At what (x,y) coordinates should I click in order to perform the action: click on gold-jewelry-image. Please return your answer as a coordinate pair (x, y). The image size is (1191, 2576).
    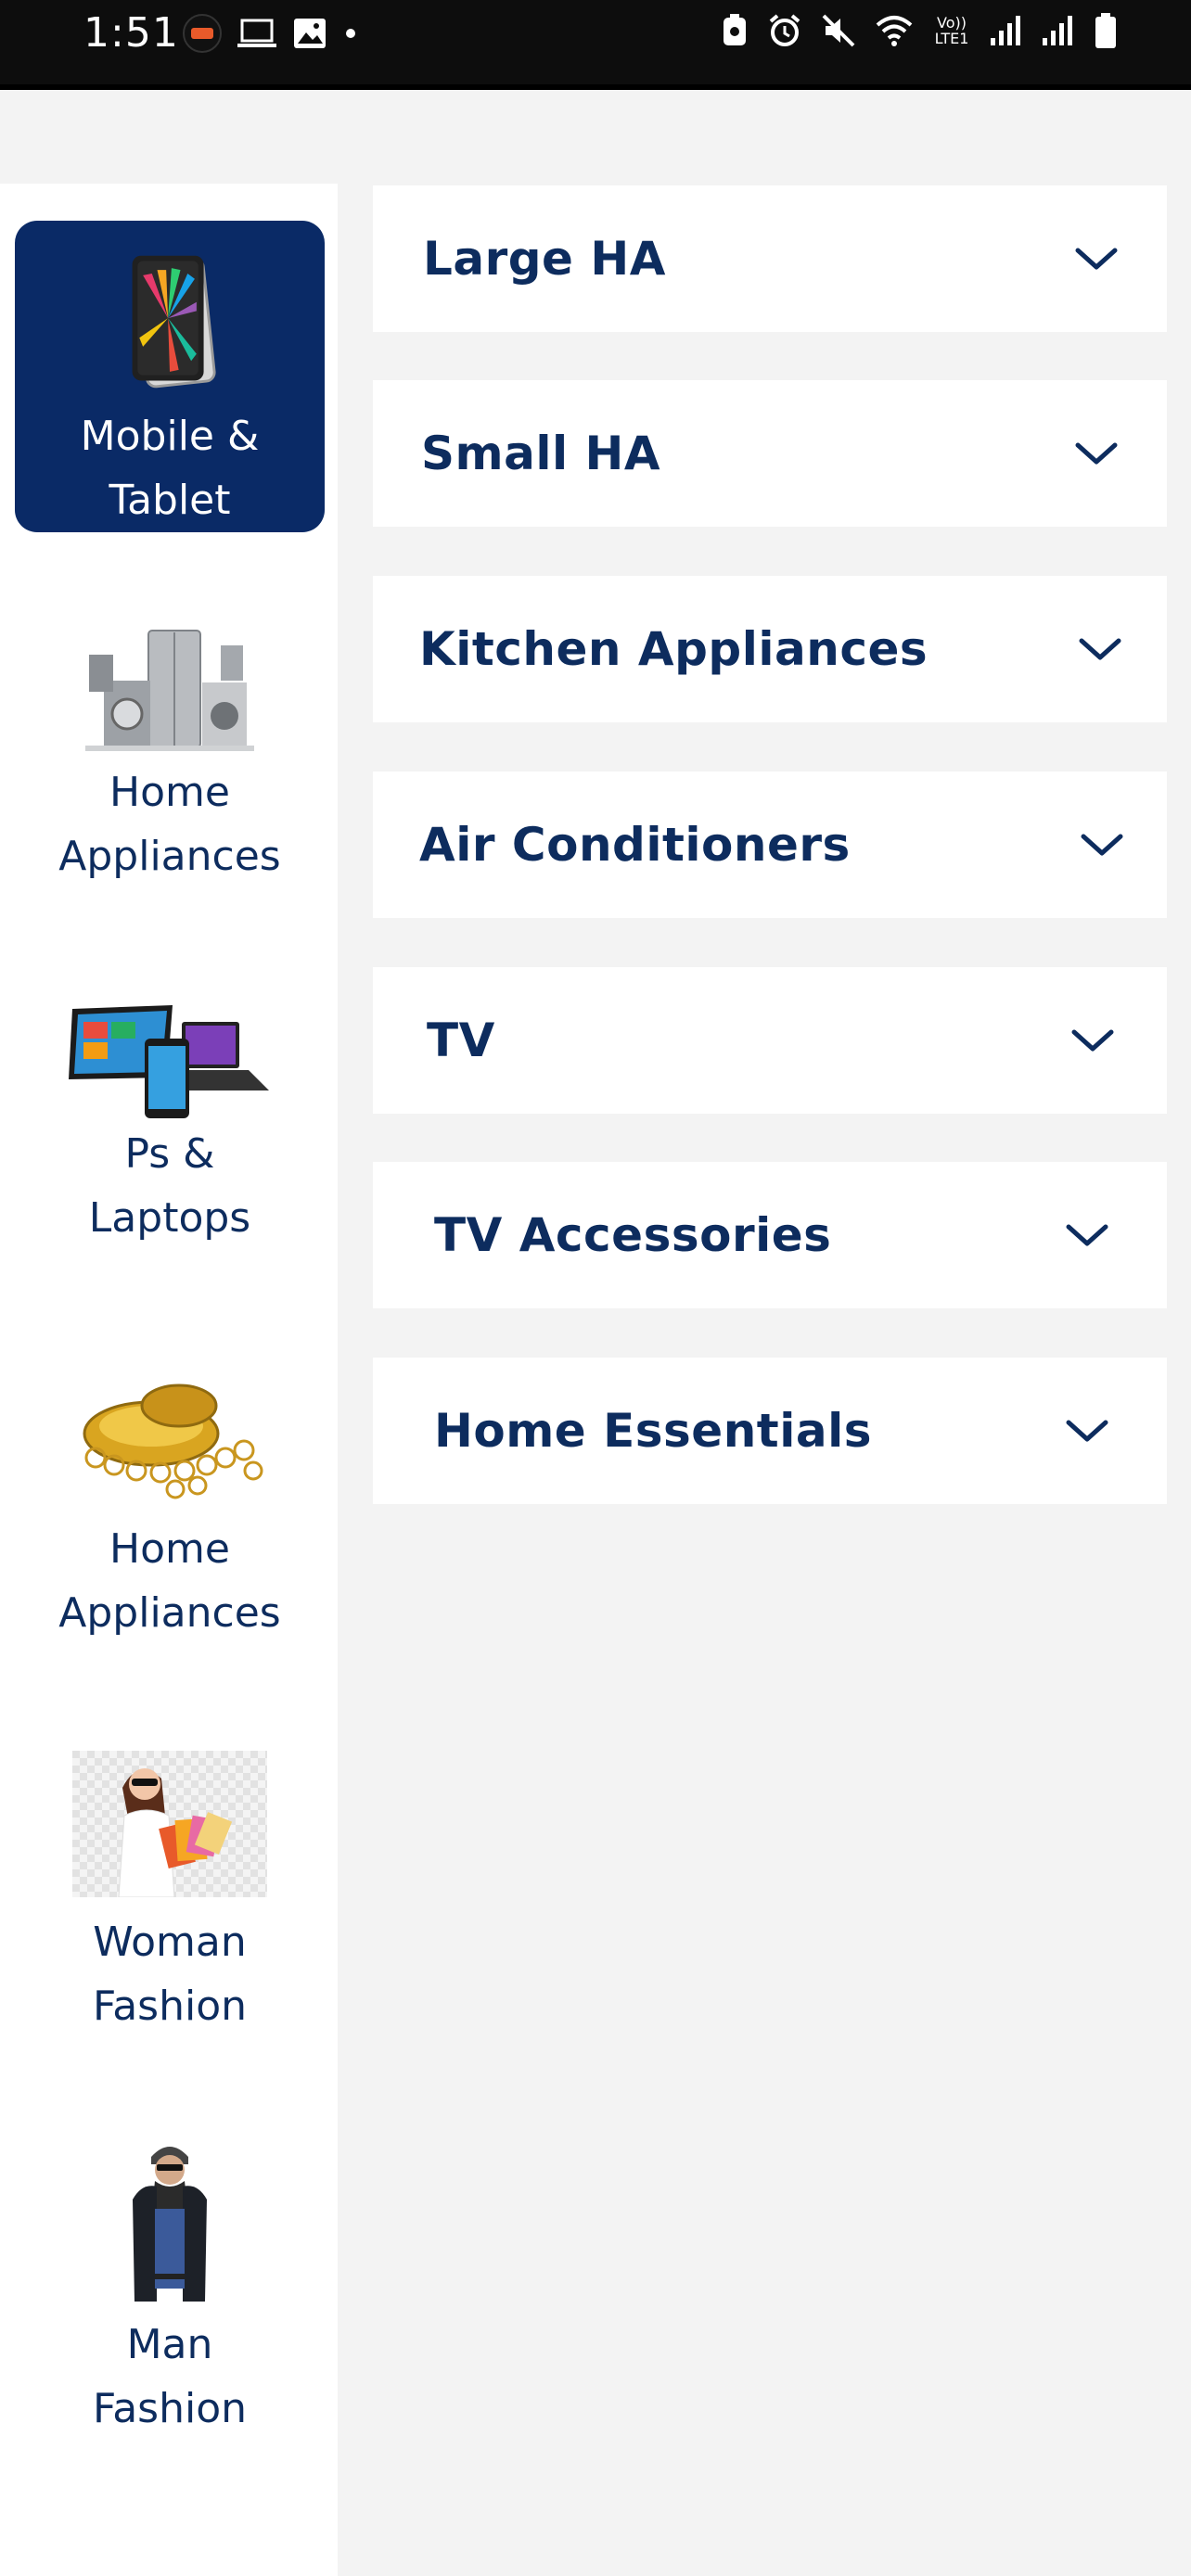
    Looking at the image, I should click on (173, 1441).